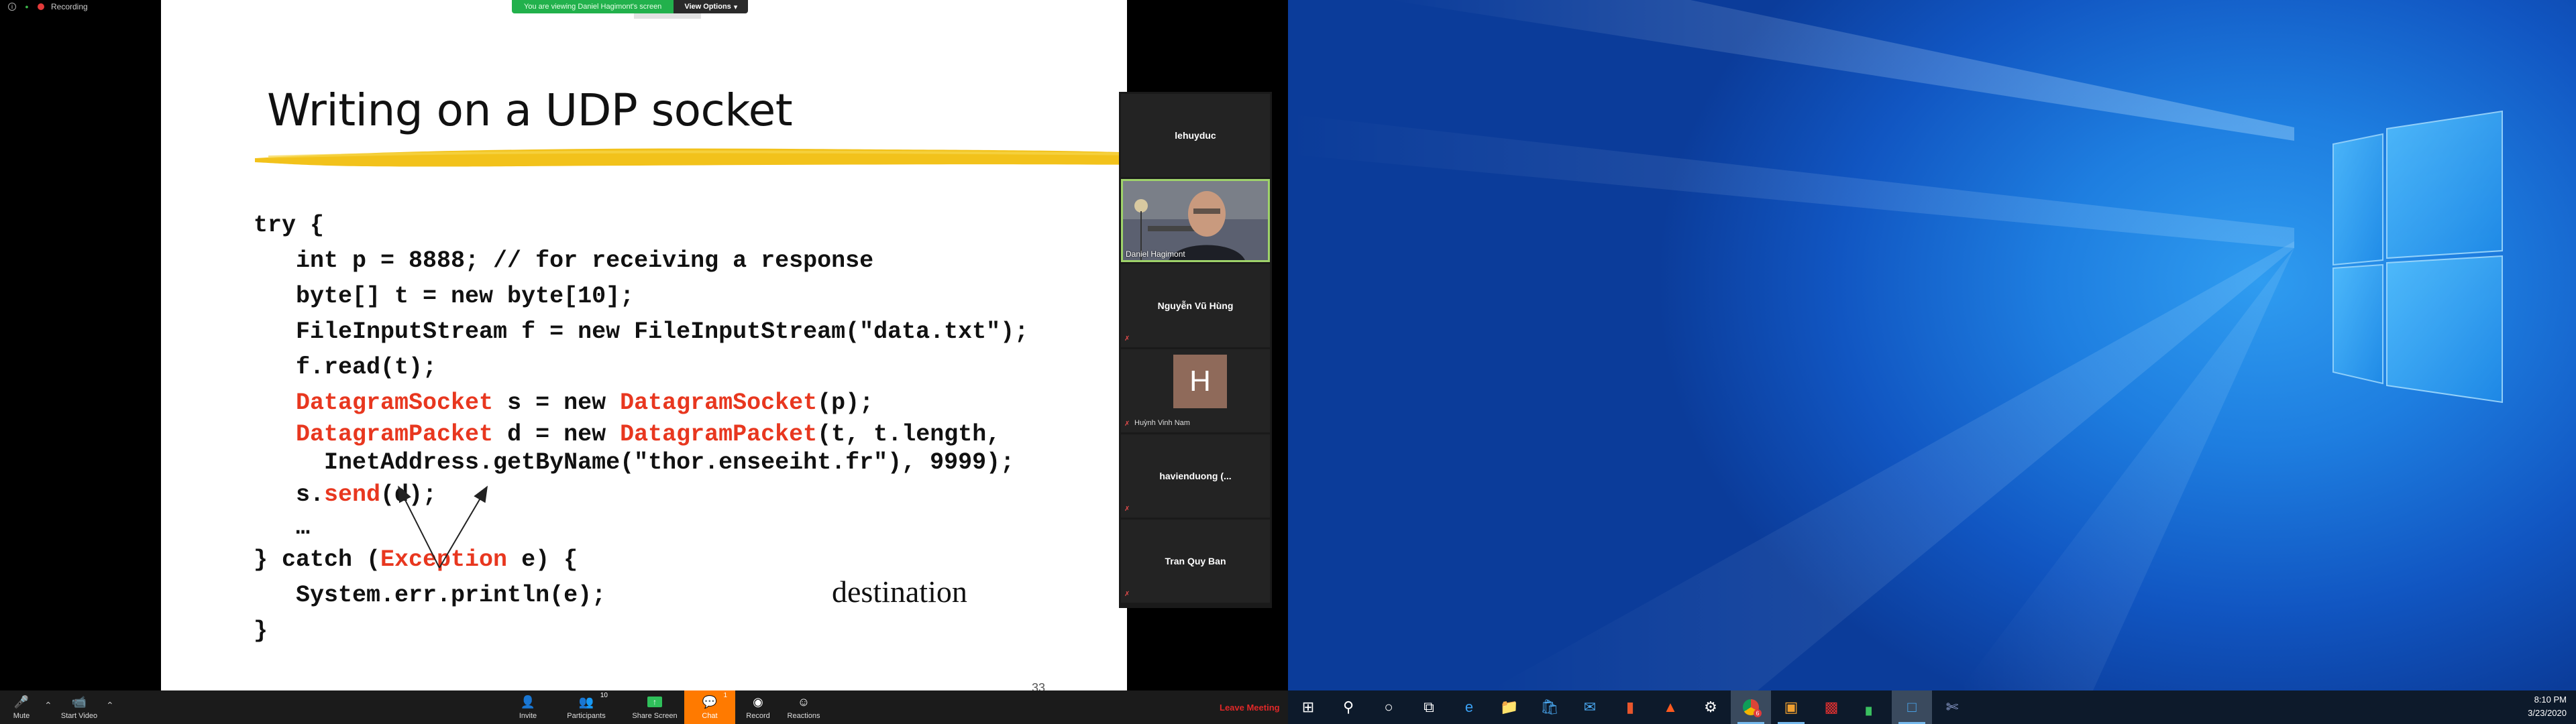 The image size is (2576, 724). I want to click on zoom-icon: □, so click(1912, 707).